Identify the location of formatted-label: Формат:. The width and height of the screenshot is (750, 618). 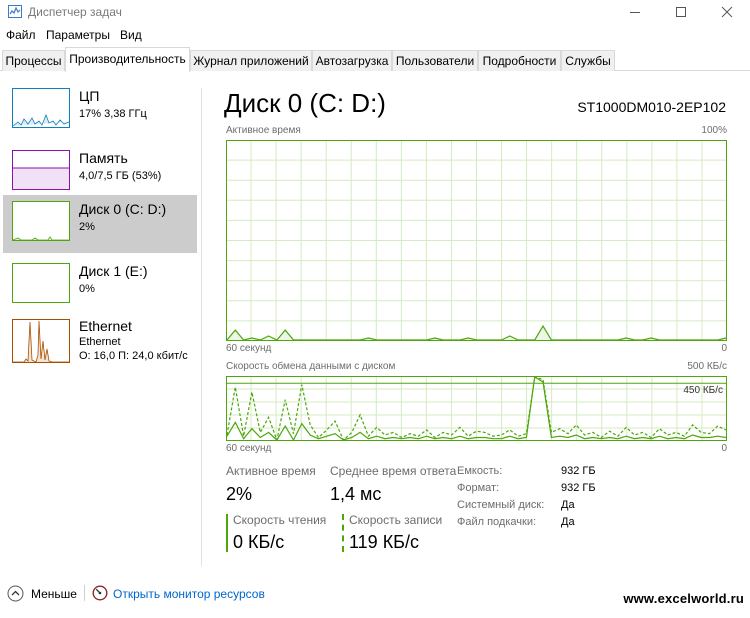
(478, 488).